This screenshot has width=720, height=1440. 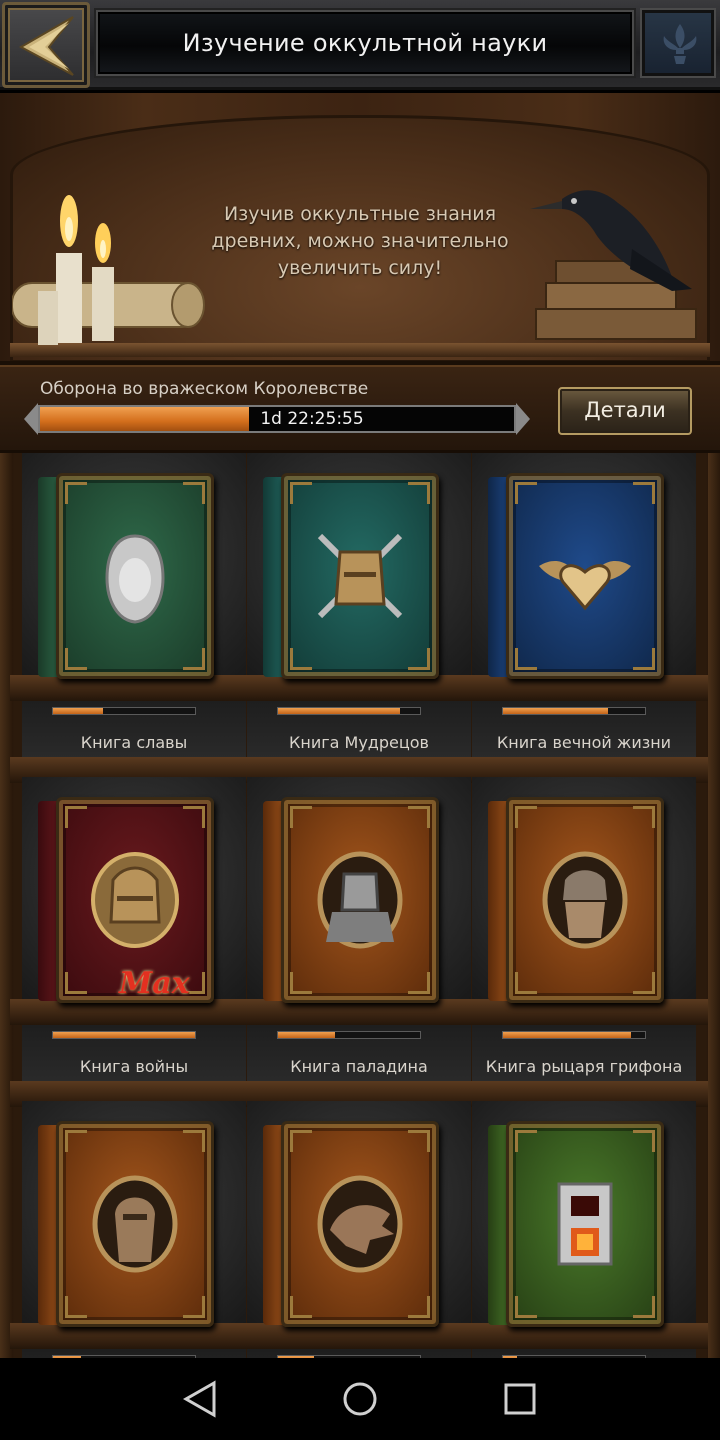 I want to click on book-5-button, so click(x=351, y=902).